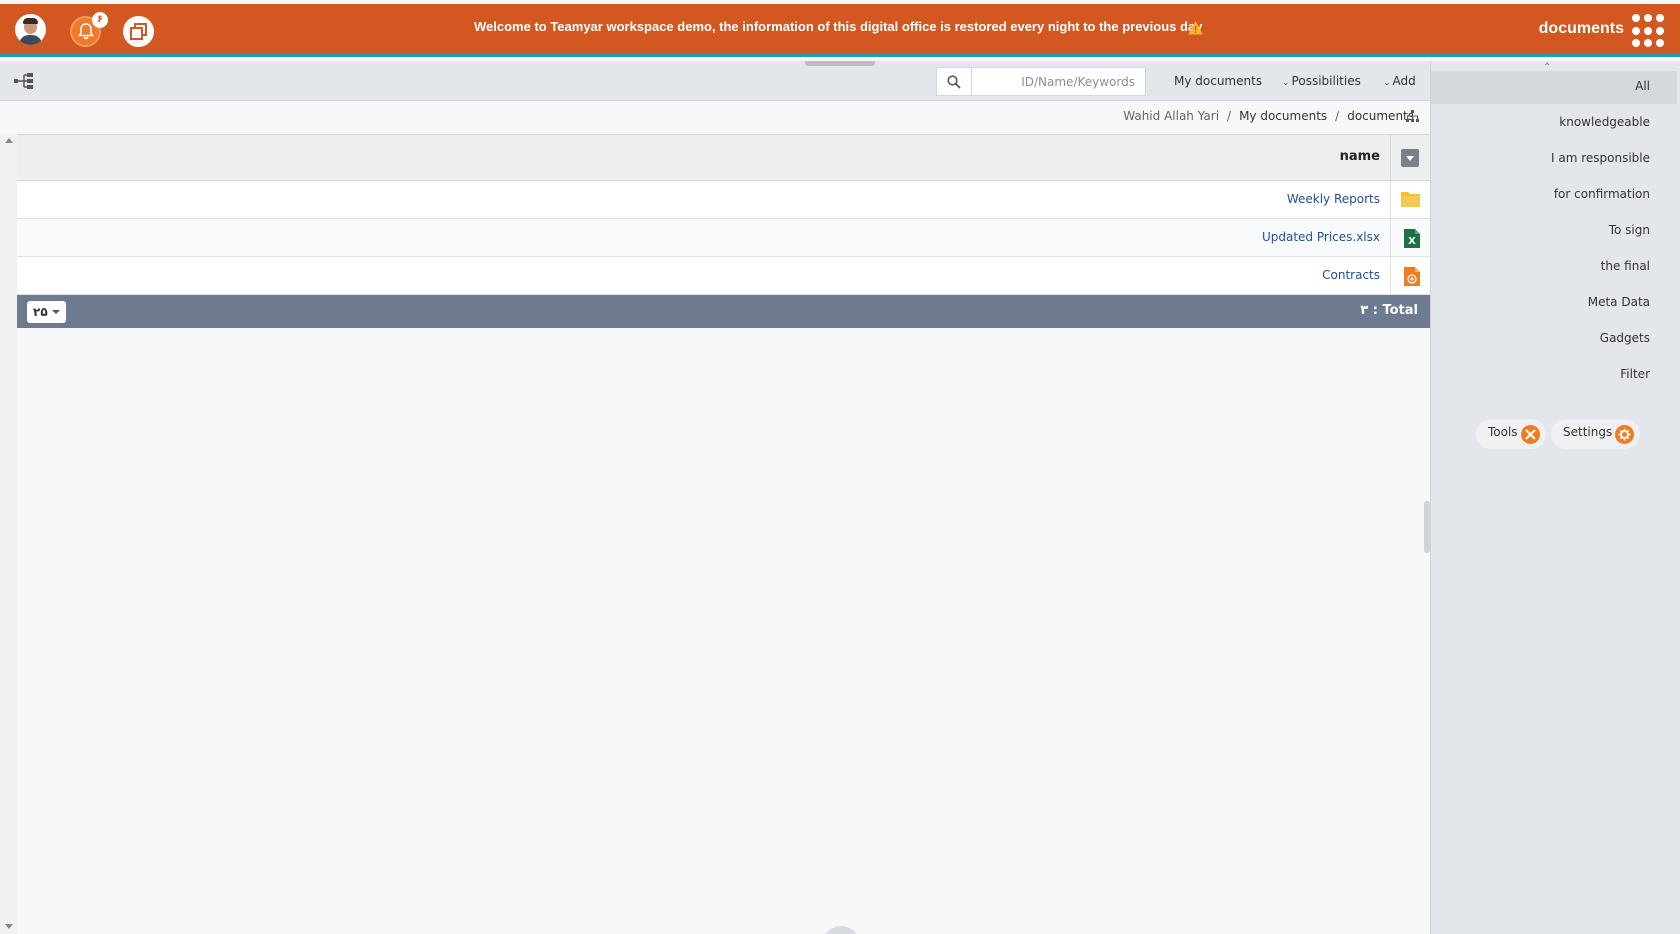 Image resolution: width=1680 pixels, height=934 pixels. Describe the element at coordinates (1218, 81) in the screenshot. I see `my-documents-link: My documents` at that location.